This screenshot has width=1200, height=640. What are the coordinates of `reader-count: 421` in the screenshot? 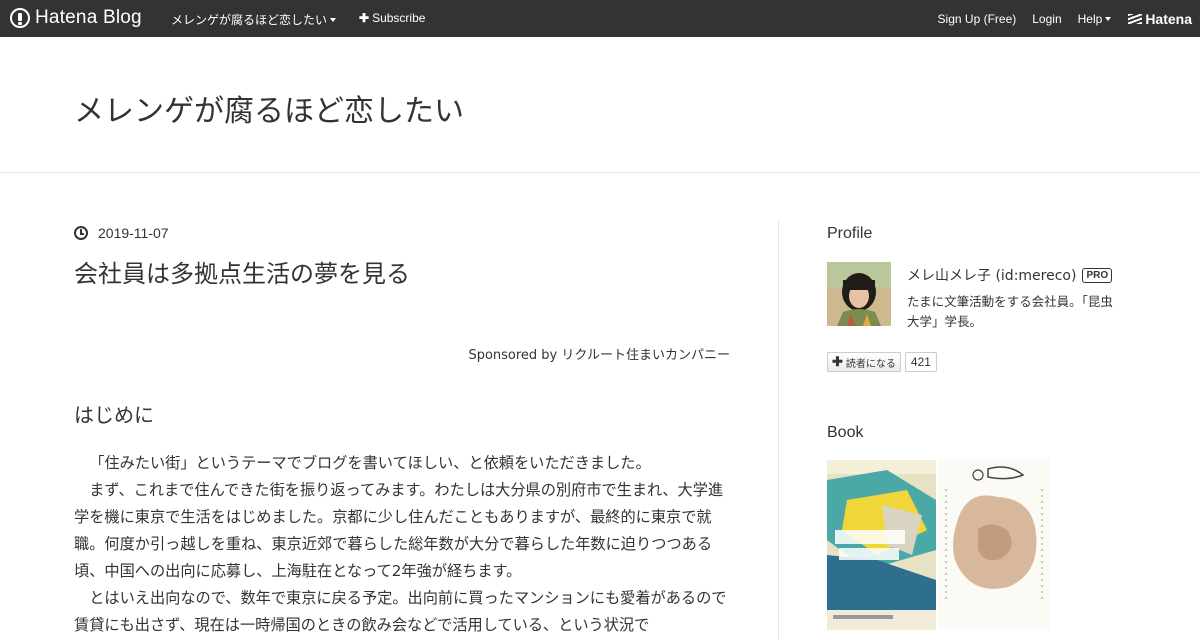 It's located at (920, 362).